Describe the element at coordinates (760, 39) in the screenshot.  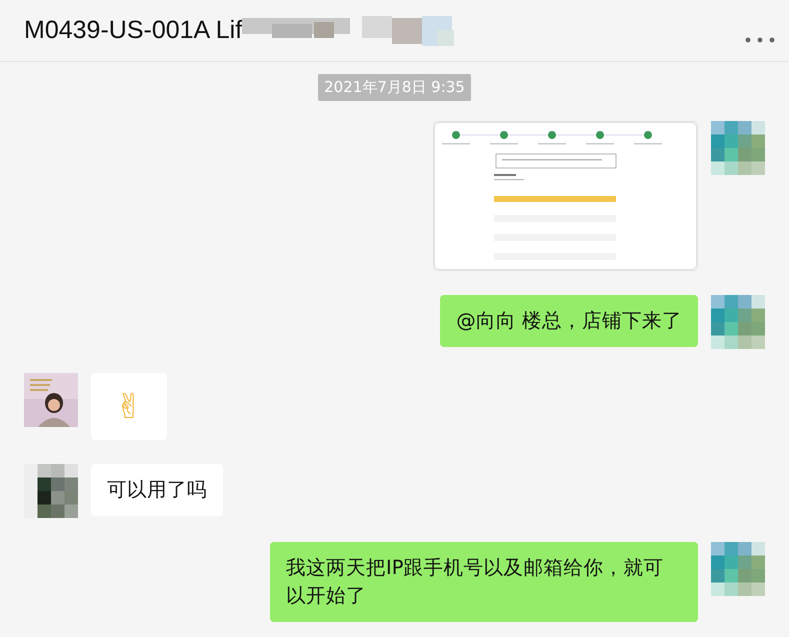
I see `more-icon` at that location.